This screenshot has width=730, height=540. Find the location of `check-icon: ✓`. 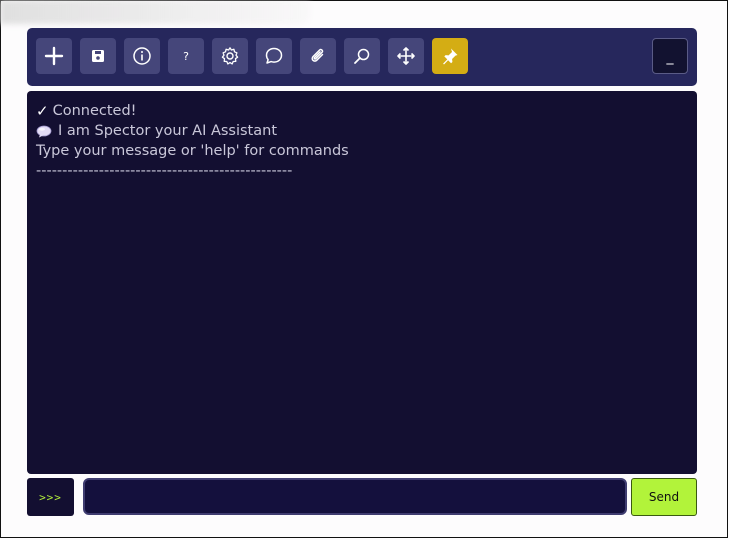

check-icon: ✓ is located at coordinates (42, 111).